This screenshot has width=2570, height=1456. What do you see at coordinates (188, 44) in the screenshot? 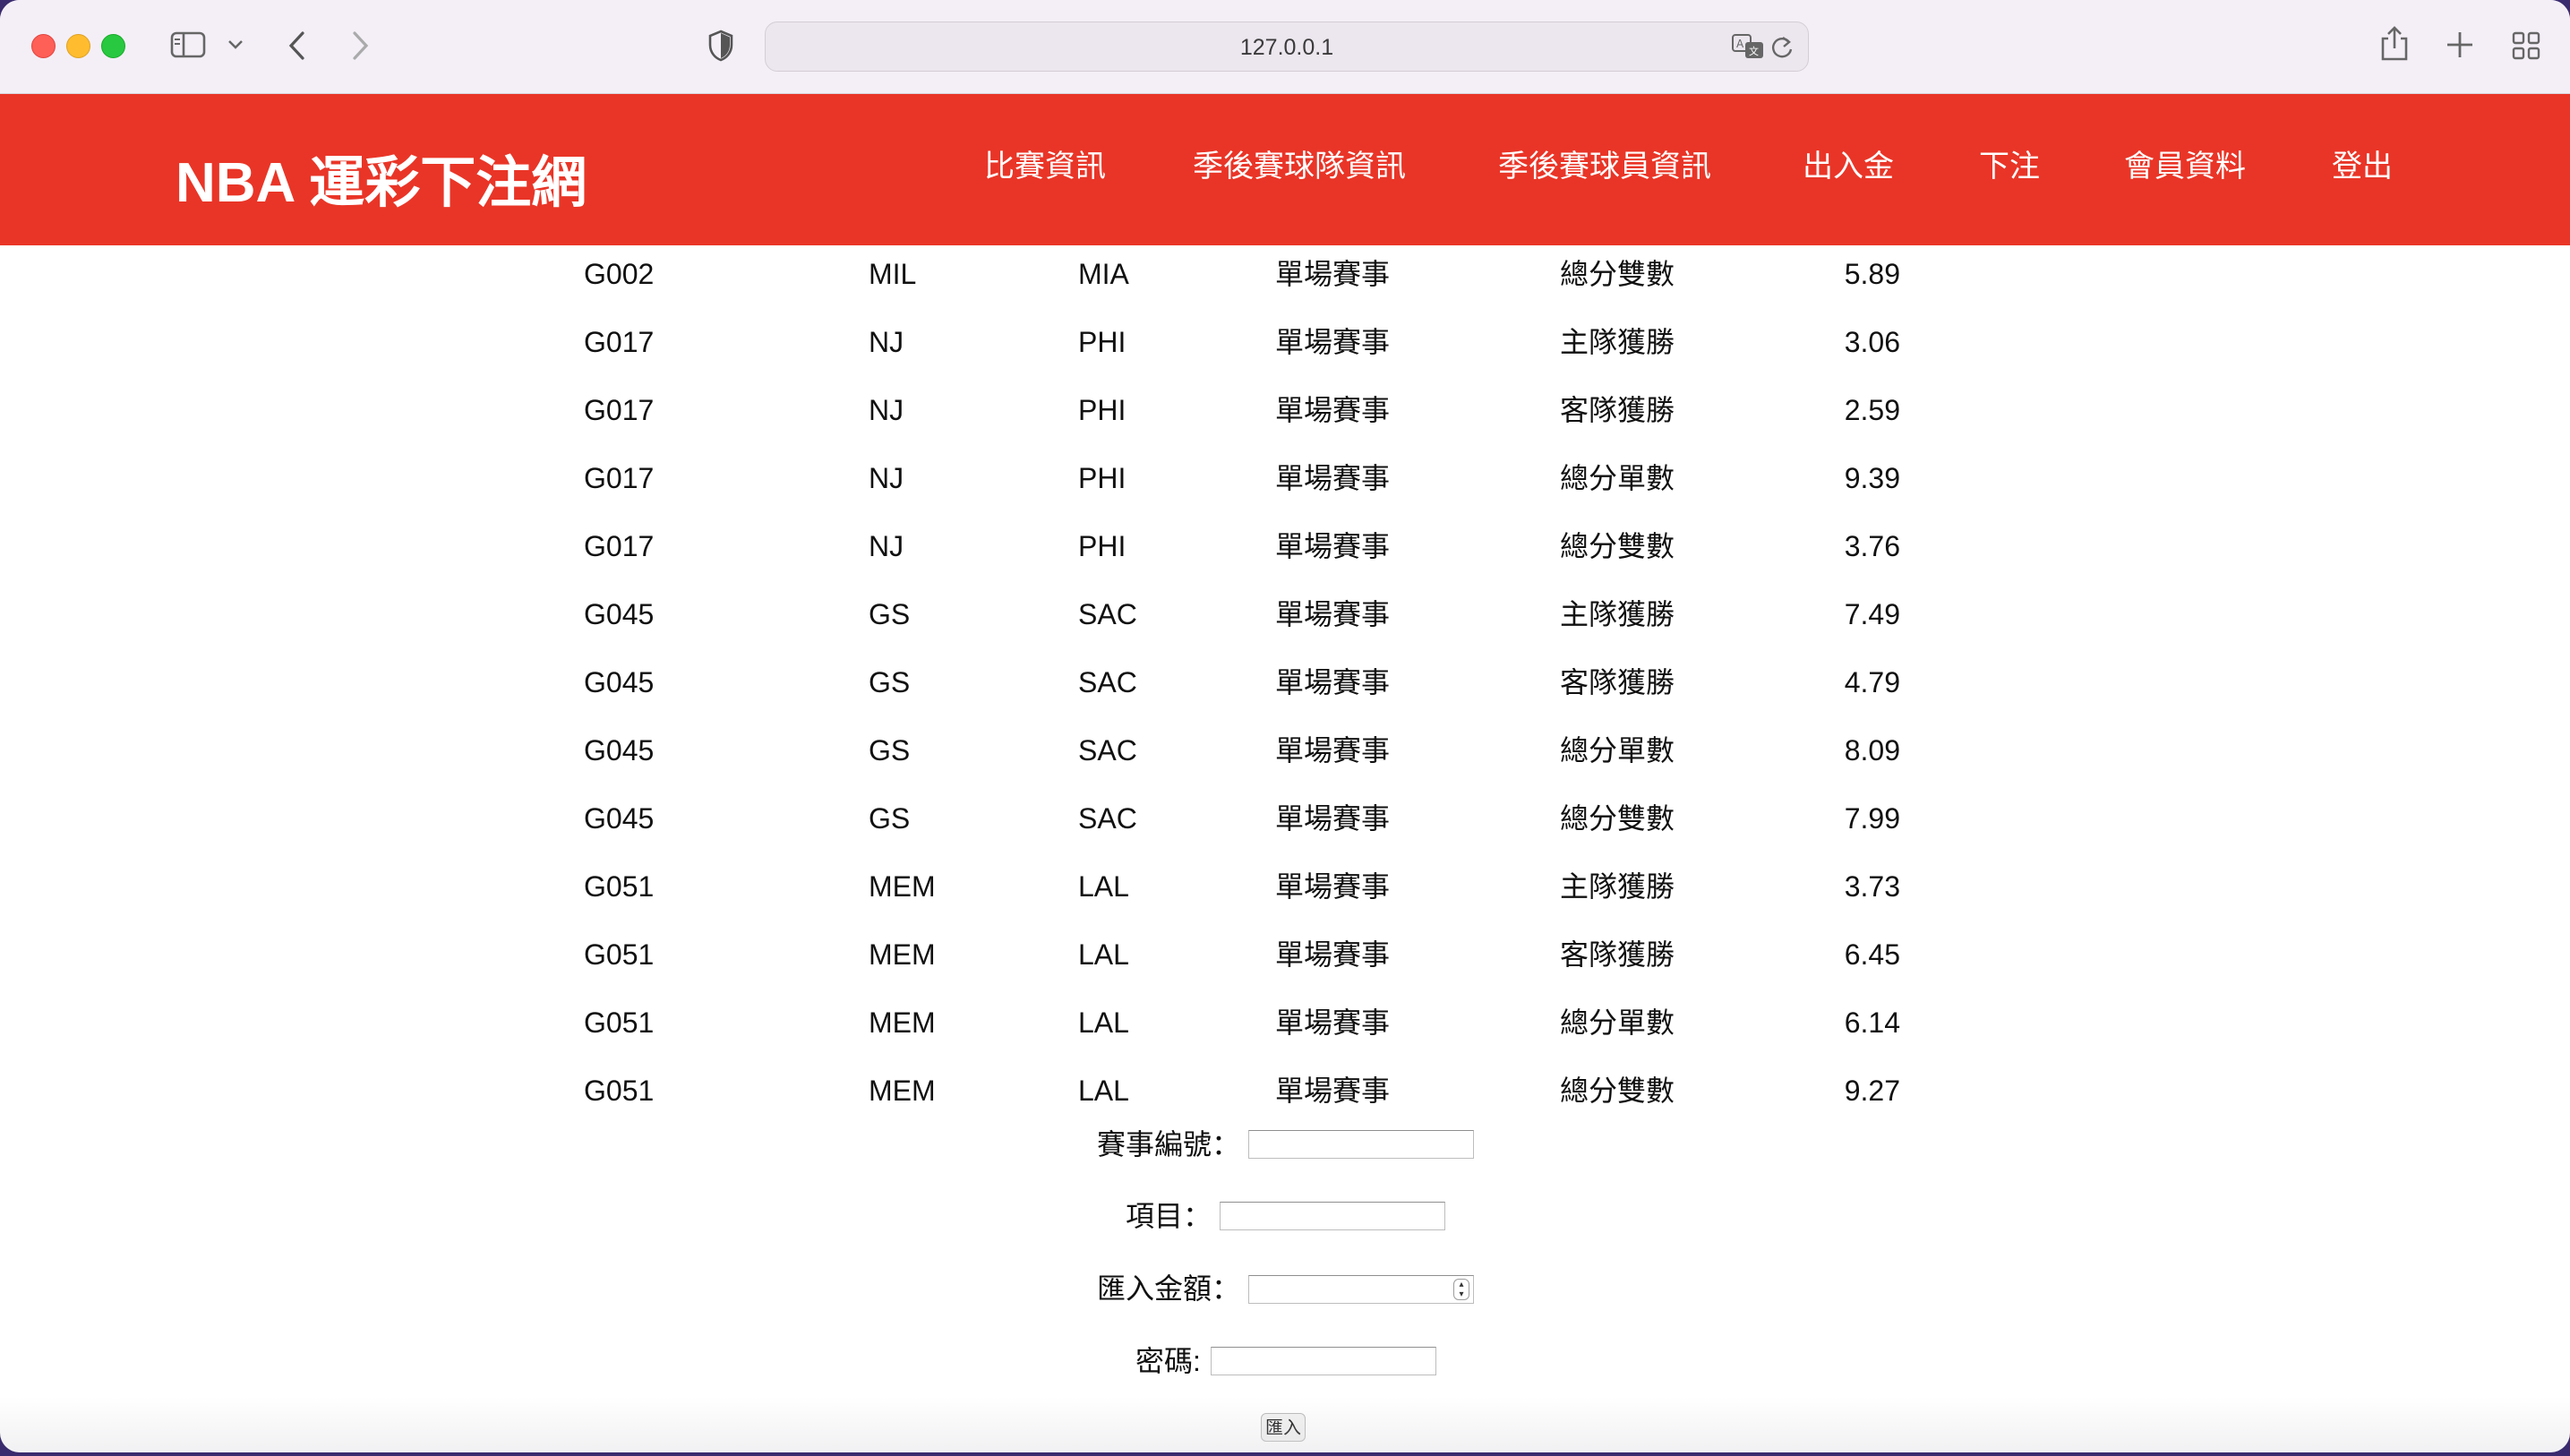
I see `sidebar-icon` at bounding box center [188, 44].